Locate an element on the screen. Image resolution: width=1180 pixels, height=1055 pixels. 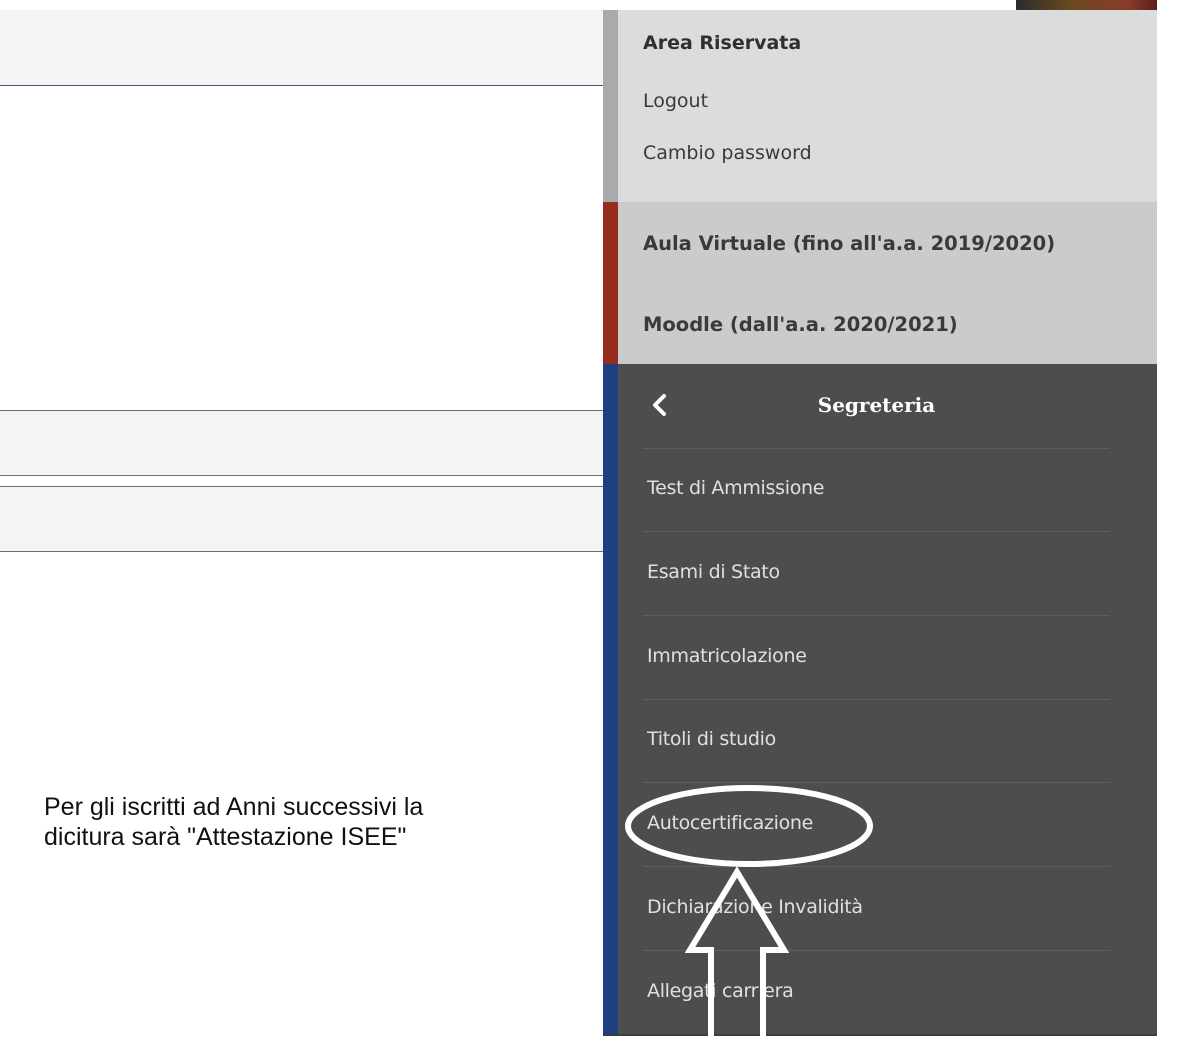
section-title-area-riservata: Area Riservata is located at coordinates (722, 43).